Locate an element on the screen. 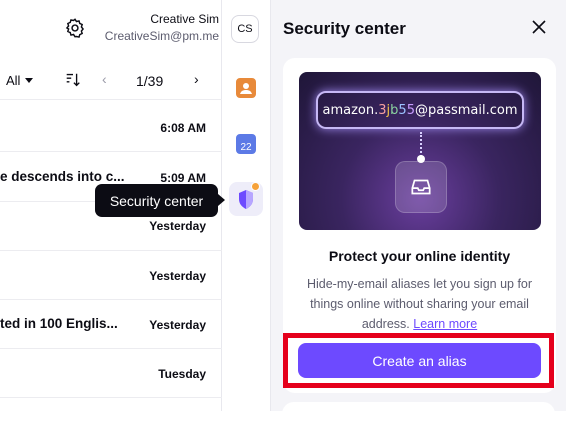 This screenshot has height=422, width=566. page-counter: 1/39 is located at coordinates (150, 81).